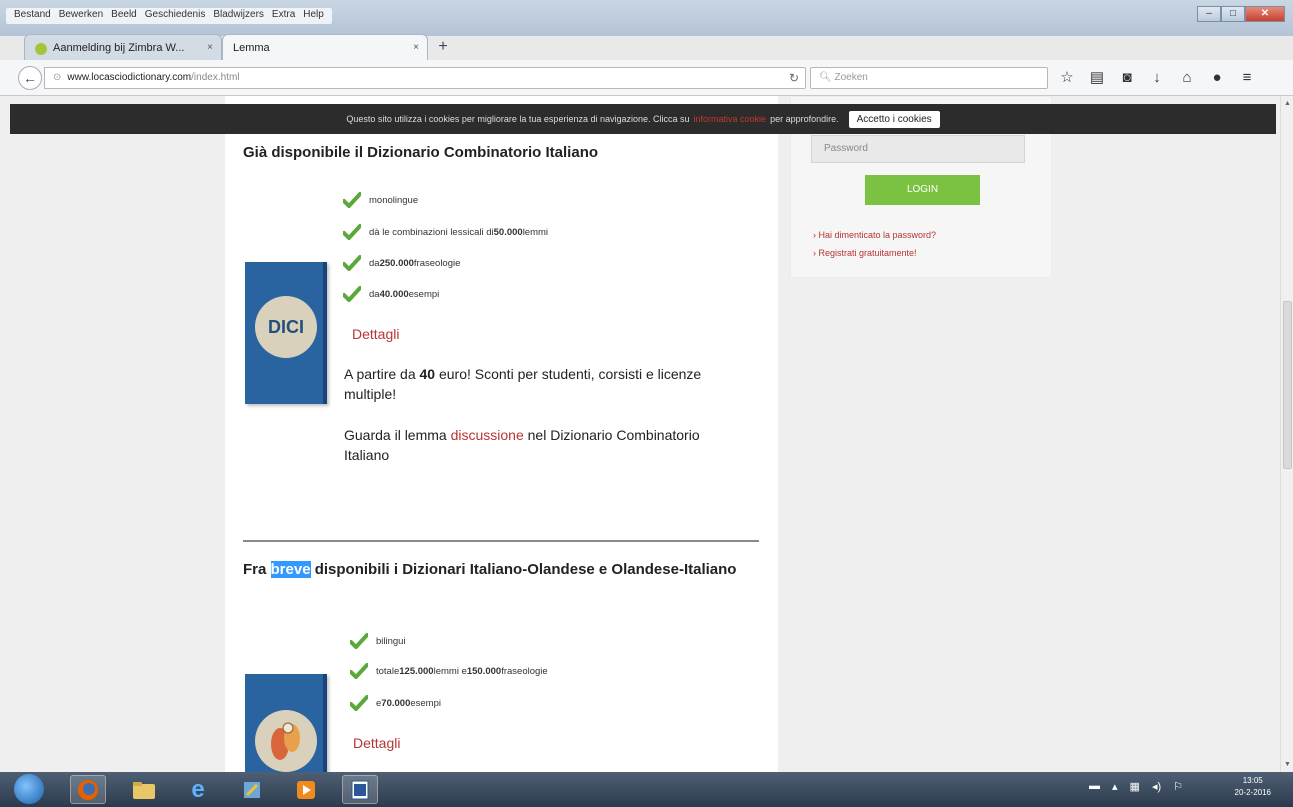  I want to click on file-explorer-taskbar-icon, so click(144, 789).